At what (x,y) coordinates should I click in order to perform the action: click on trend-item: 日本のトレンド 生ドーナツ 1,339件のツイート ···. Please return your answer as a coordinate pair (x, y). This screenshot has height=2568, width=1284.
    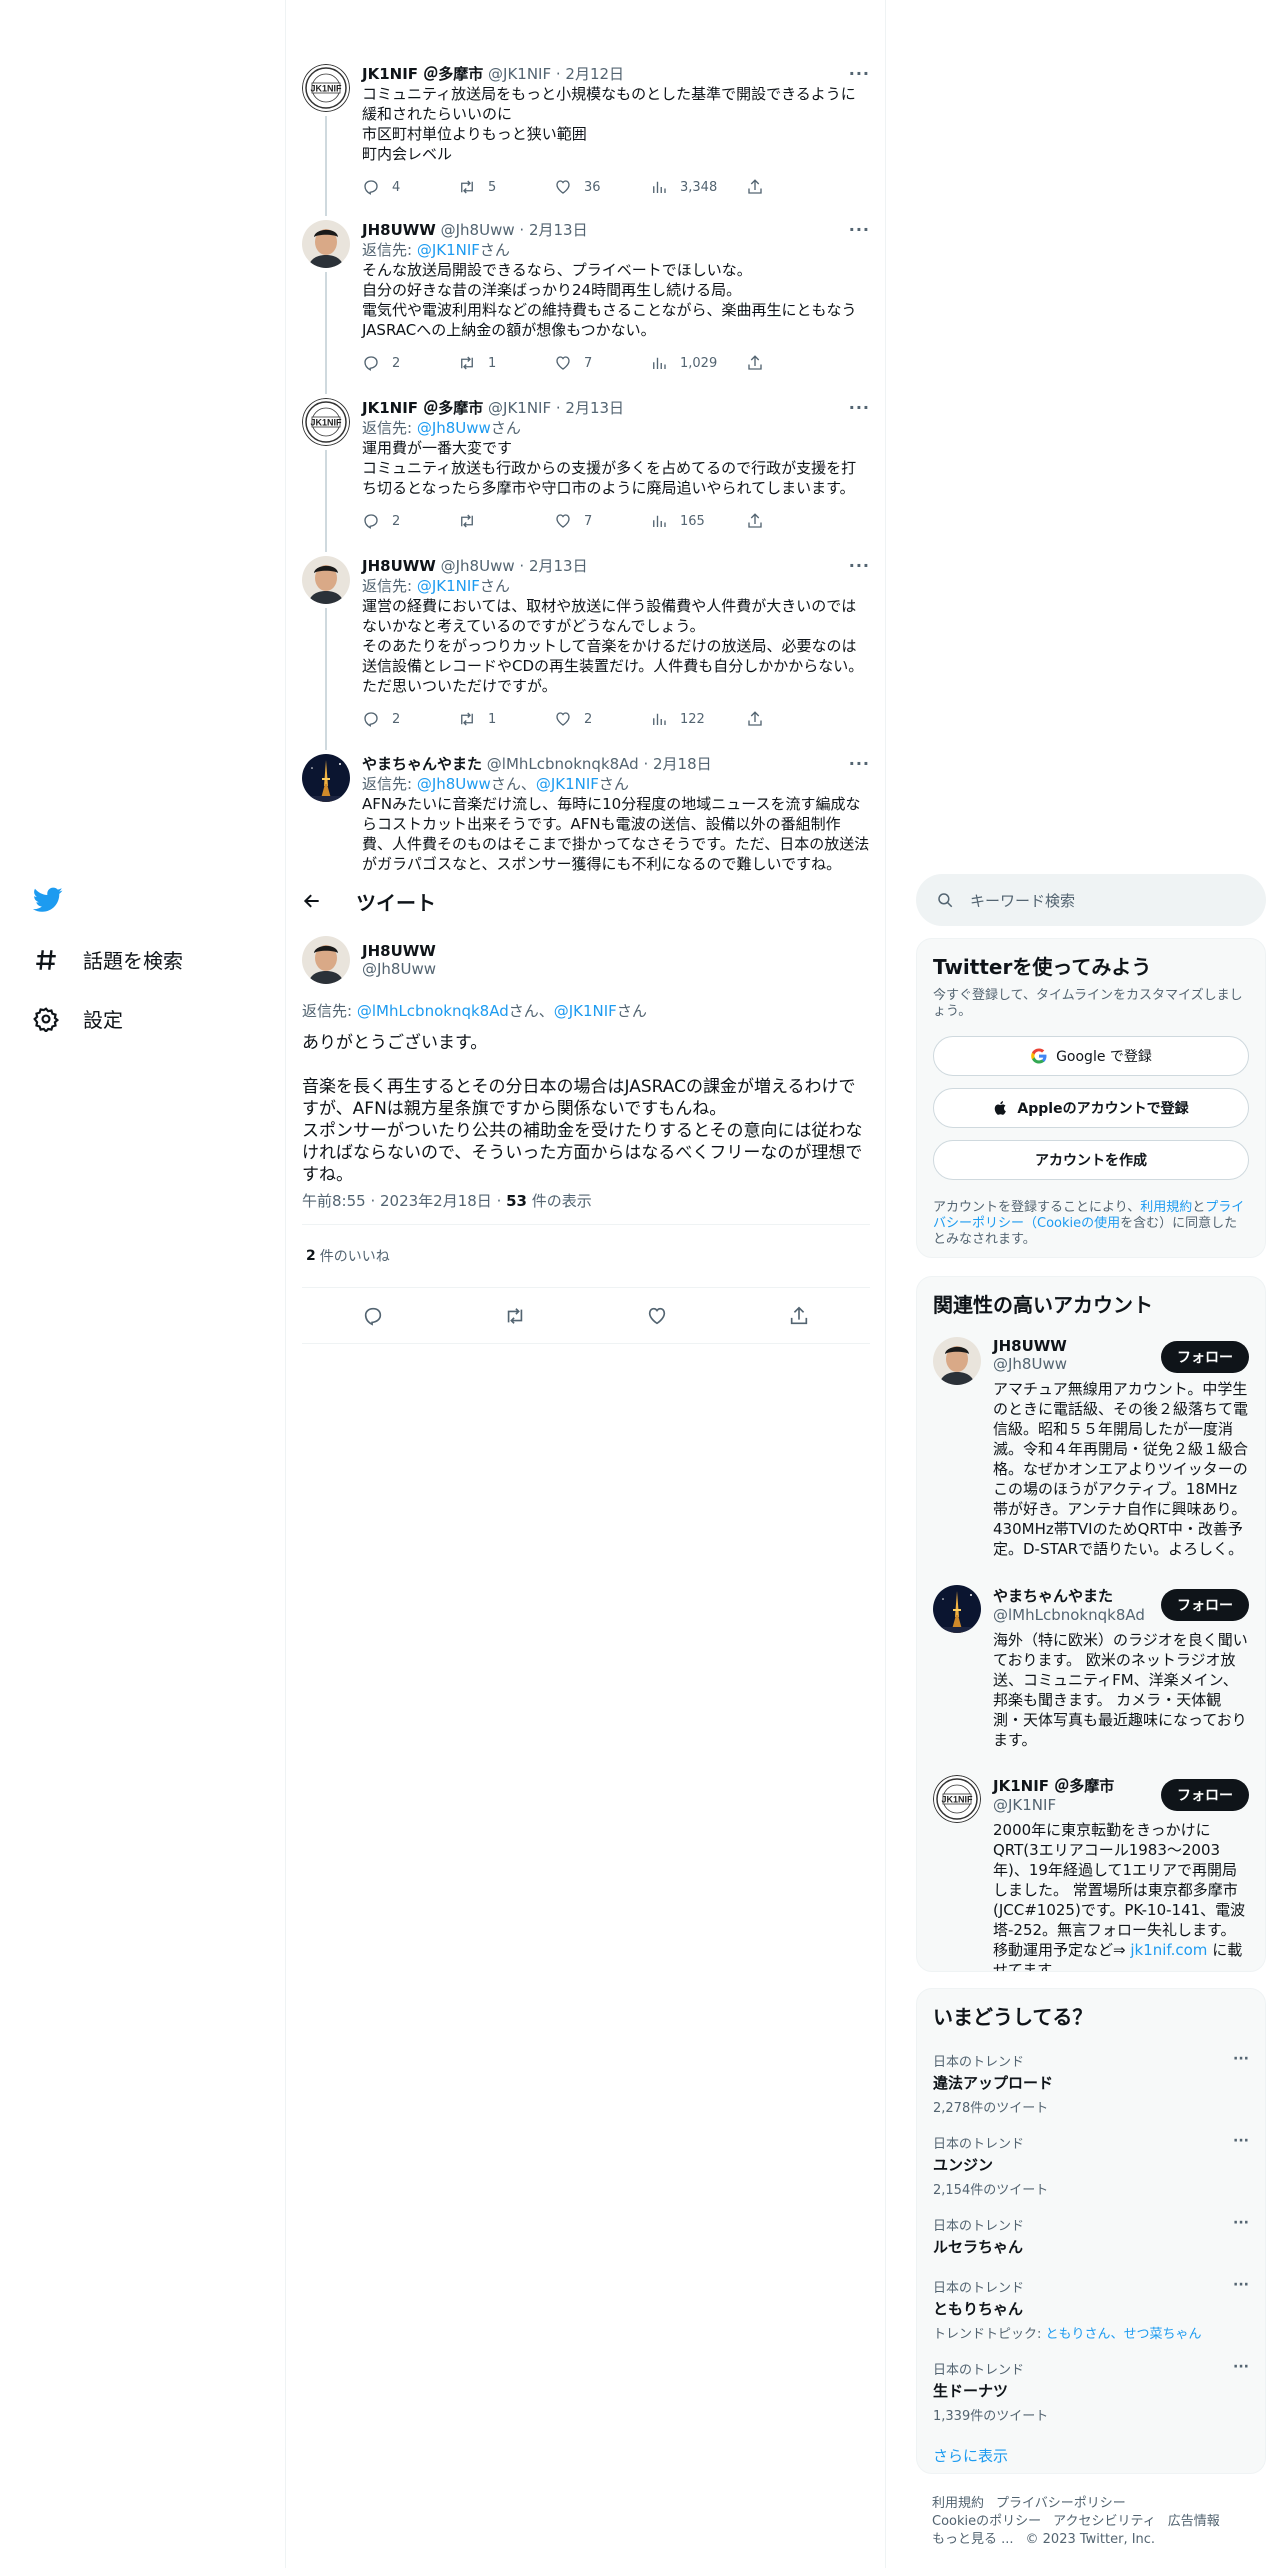
    Looking at the image, I should click on (1091, 2391).